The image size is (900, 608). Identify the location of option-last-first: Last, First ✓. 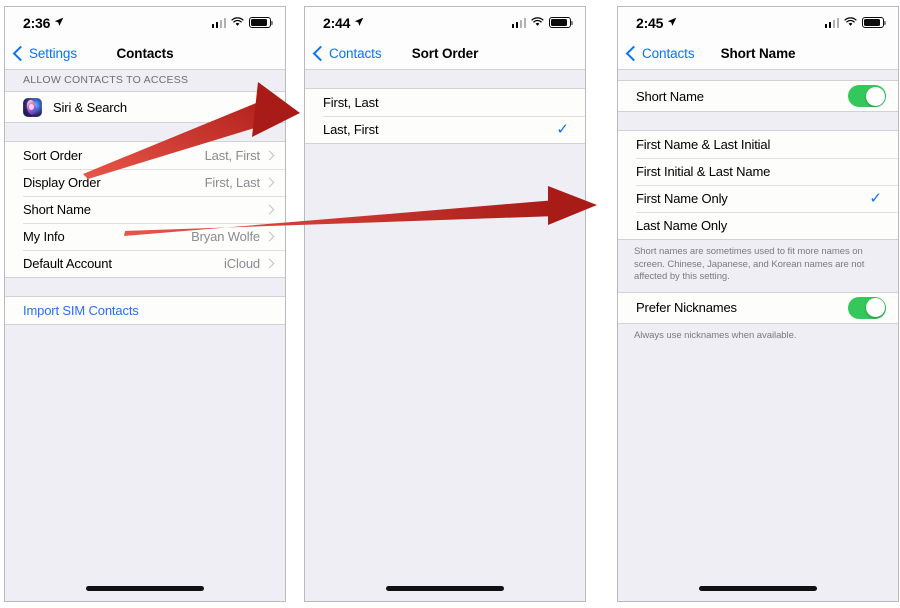
(445, 129).